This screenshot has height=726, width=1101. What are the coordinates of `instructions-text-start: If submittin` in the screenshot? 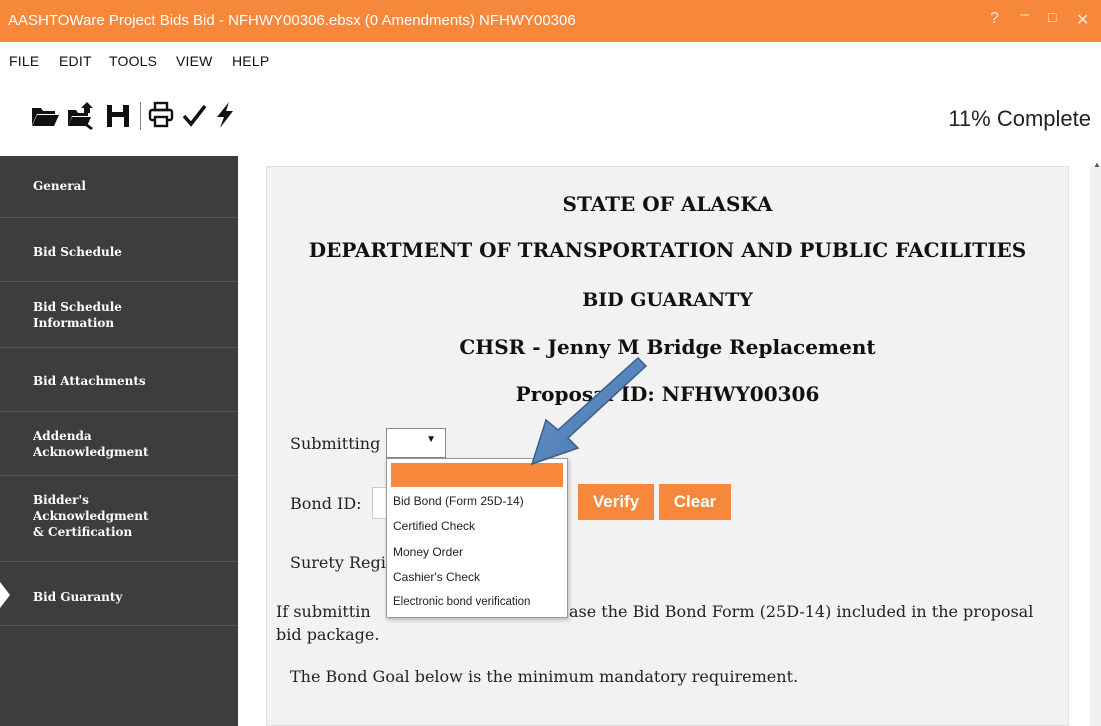 It's located at (323, 611).